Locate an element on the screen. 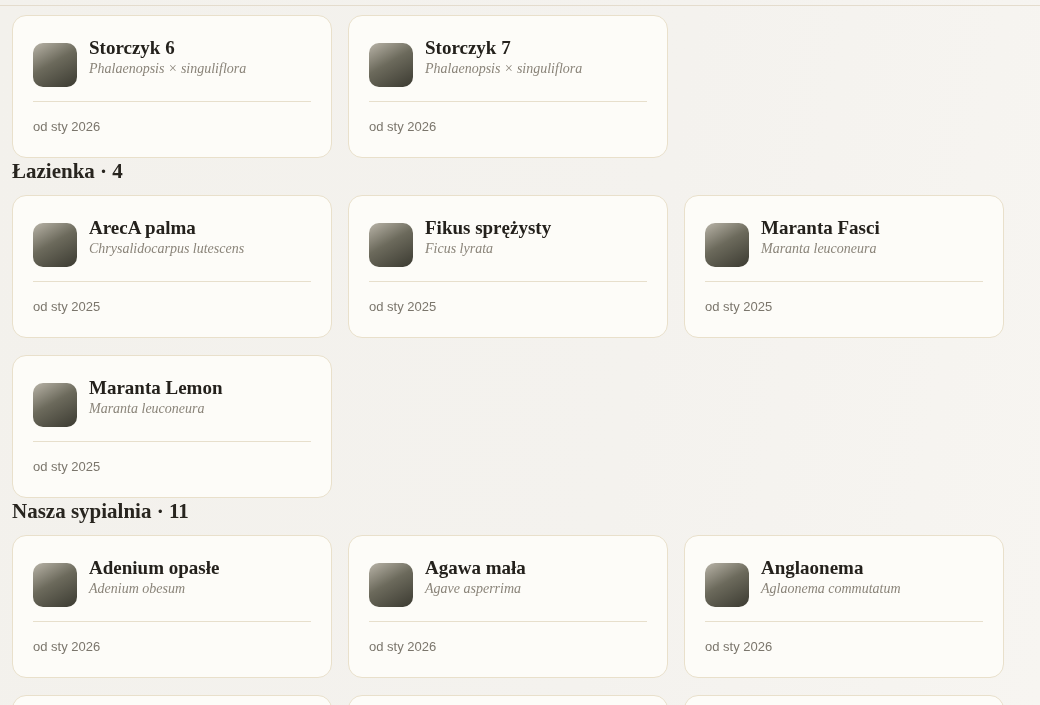 The image size is (1040, 705). plant-card: Maranta Lemon Maranta leuconeura od sty 2025 is located at coordinates (172, 426).